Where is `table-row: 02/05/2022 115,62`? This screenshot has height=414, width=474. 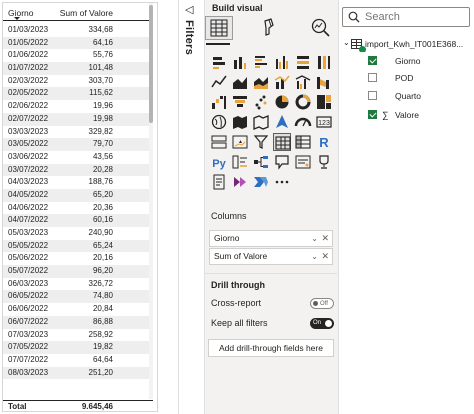
table-row: 02/05/2022 115,62 is located at coordinates (78, 94).